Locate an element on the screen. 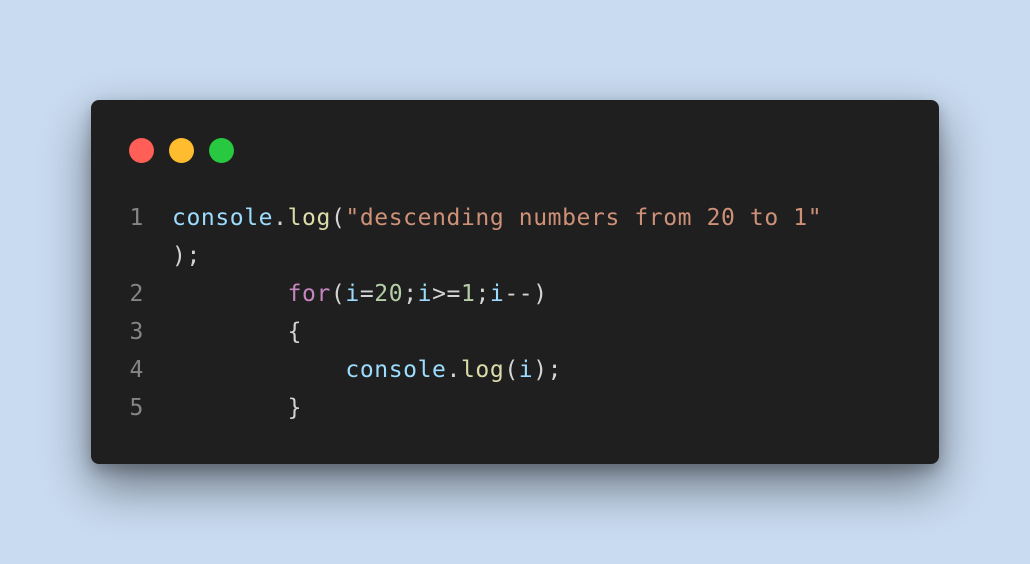 Image resolution: width=1030 pixels, height=564 pixels. line-source: for(i=20;i>=1;i--) is located at coordinates (346, 294).